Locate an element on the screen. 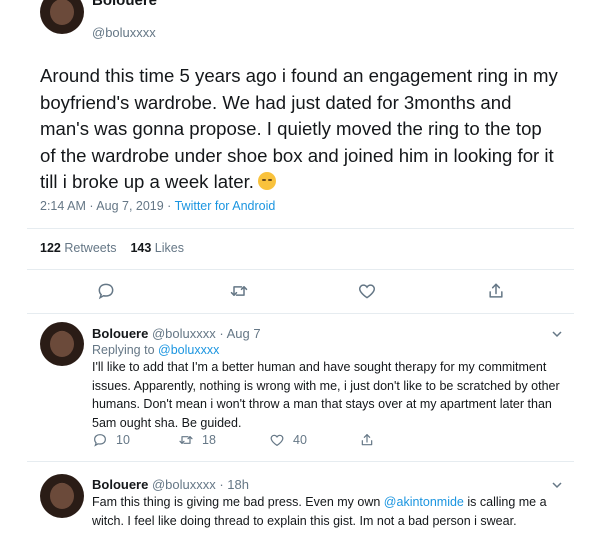  reply-count: 10 is located at coordinates (123, 440).